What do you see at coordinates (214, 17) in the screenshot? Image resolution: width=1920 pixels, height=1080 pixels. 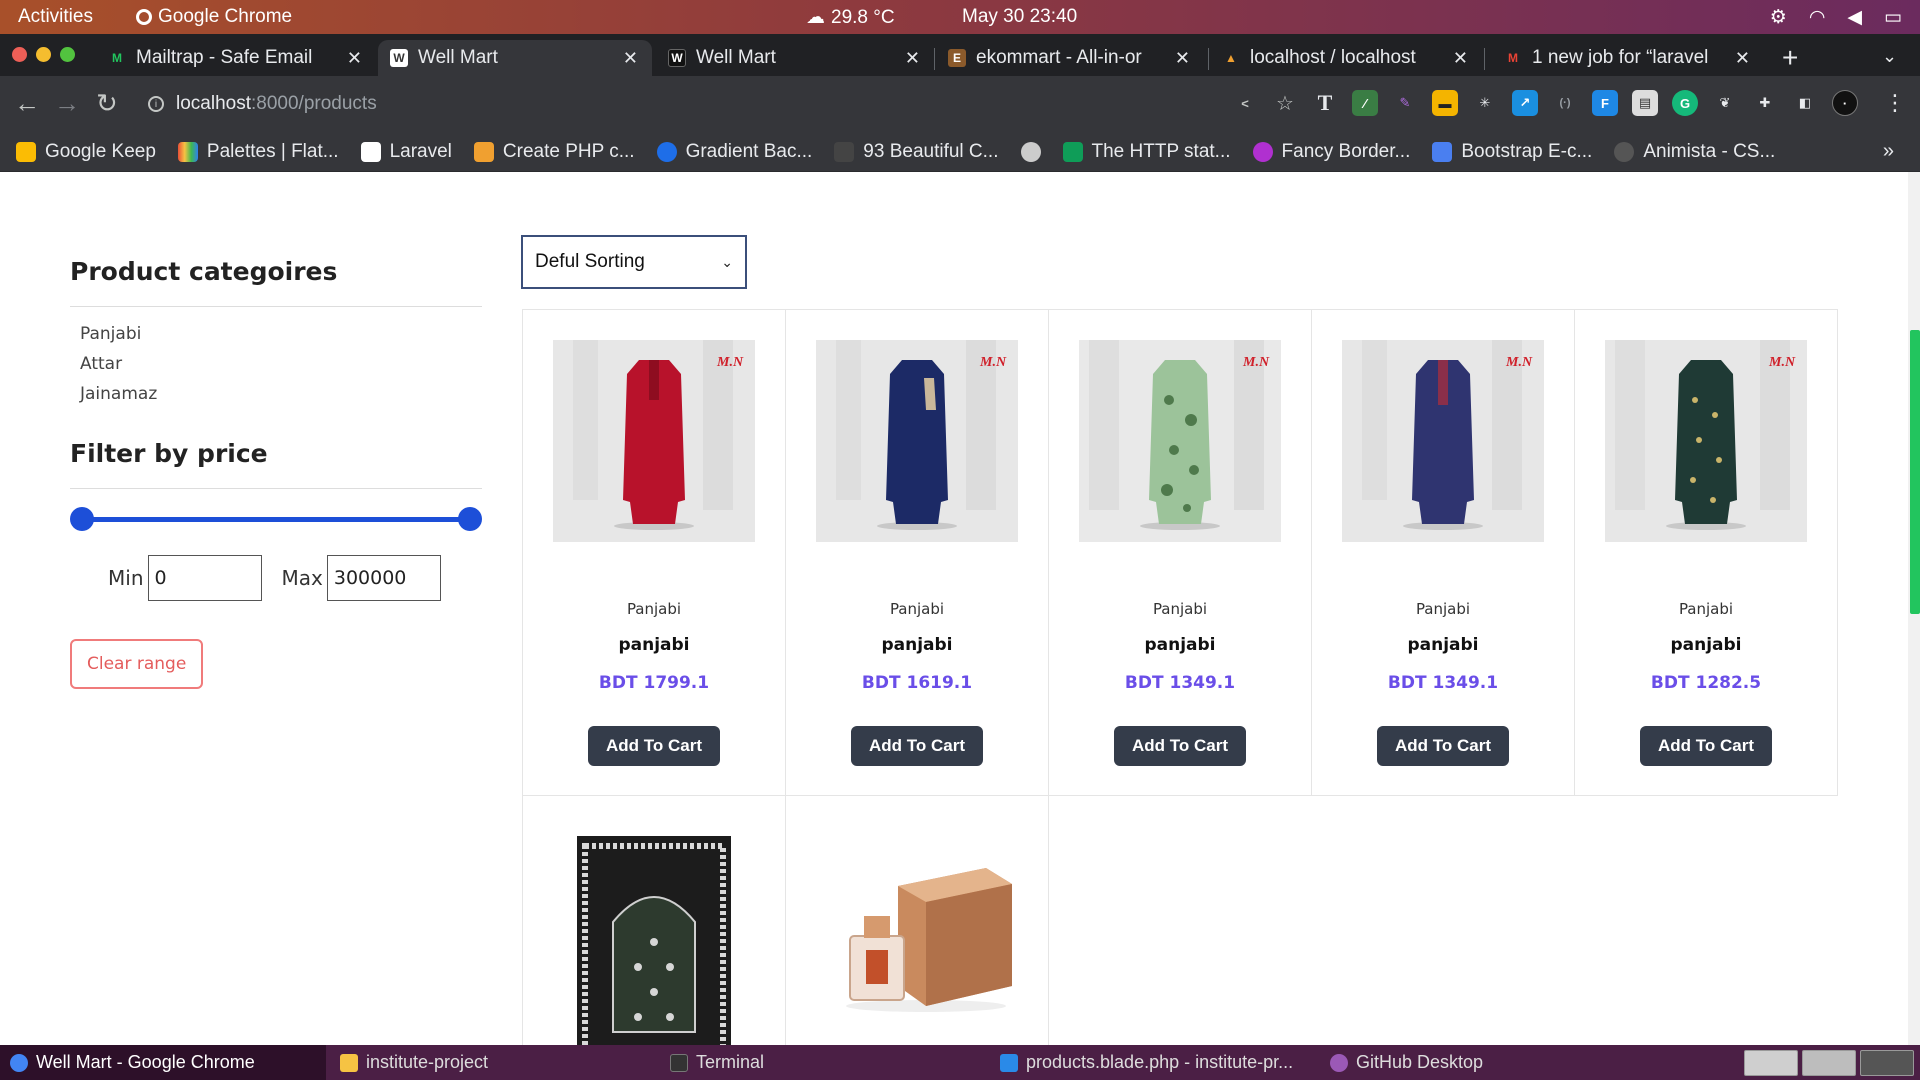 I see `app-menu: Google Chrome` at bounding box center [214, 17].